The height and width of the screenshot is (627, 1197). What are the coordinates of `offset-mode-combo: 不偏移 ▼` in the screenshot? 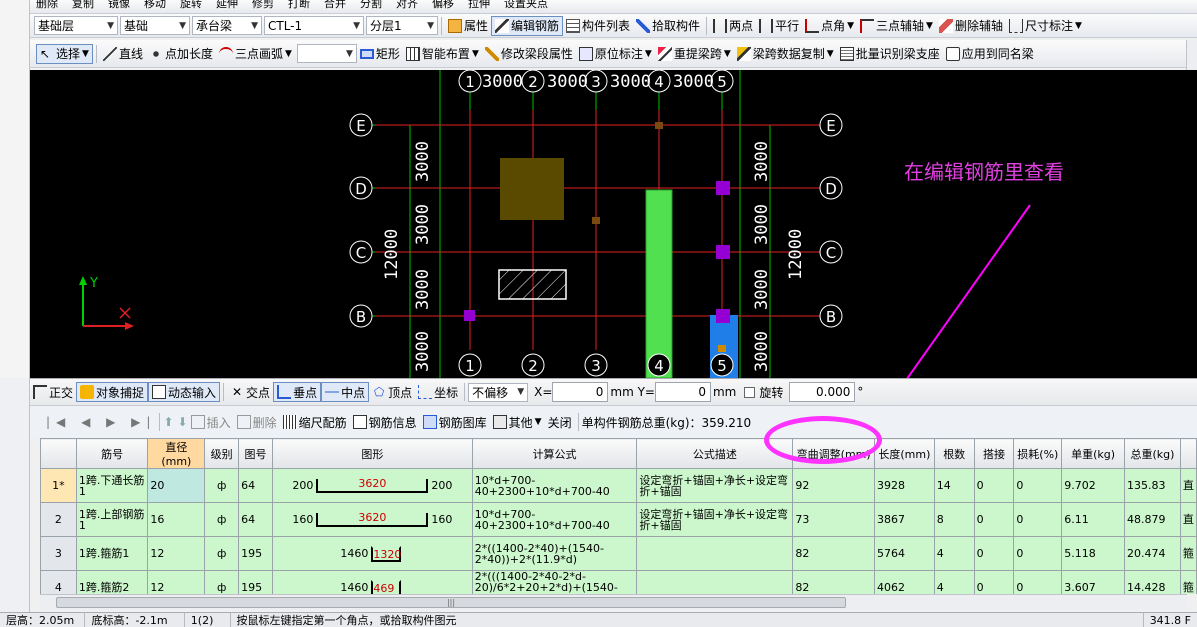 It's located at (498, 392).